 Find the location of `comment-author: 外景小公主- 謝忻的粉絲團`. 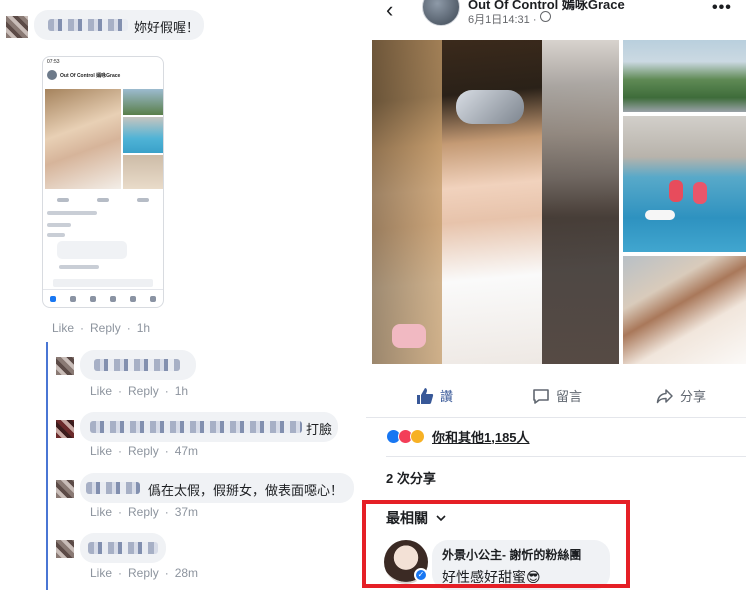

comment-author: 外景小公主- 謝忻的粉絲團 is located at coordinates (511, 554).